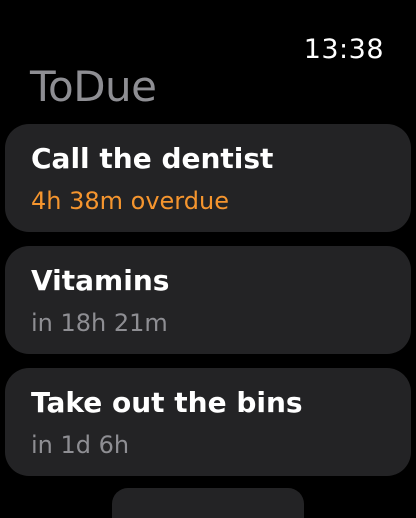  I want to click on app-title: ToDue, so click(93, 86).